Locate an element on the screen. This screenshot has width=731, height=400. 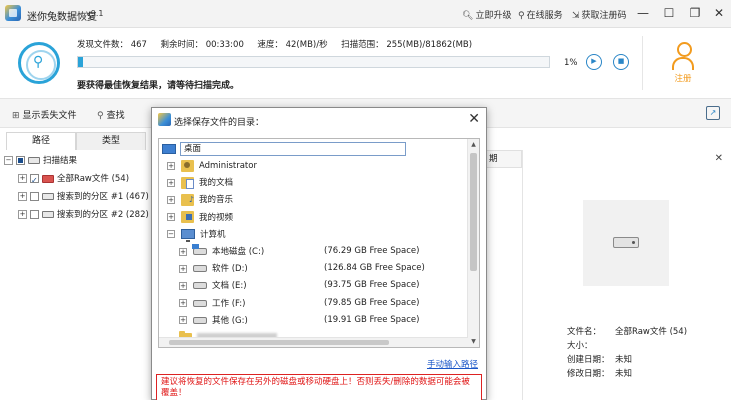
folder-desktop: 桌面 is located at coordinates (284, 149).